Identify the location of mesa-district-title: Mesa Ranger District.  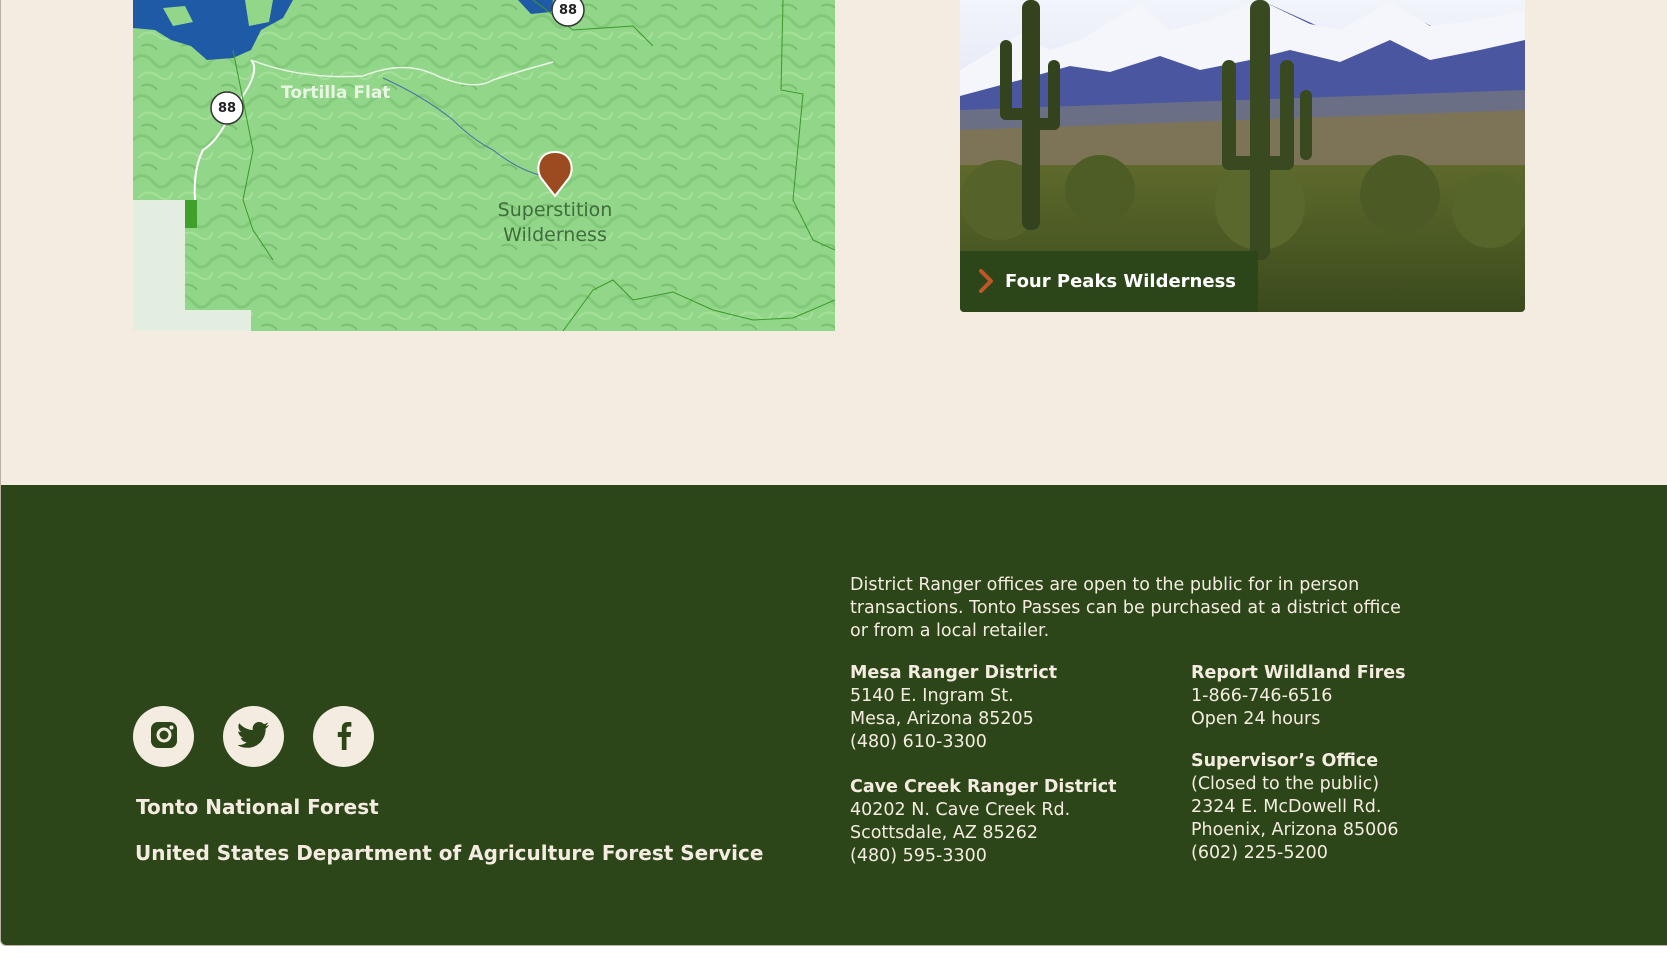
(954, 673).